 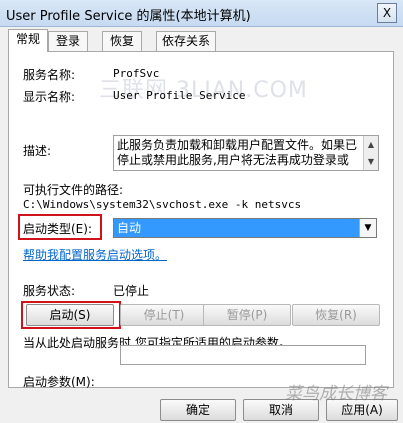 I want to click on description-text: 此服务负责加载和卸载用户配置文件。如果已停止或禁用此服务,用户将无法再成功登录或, so click(x=237, y=152).